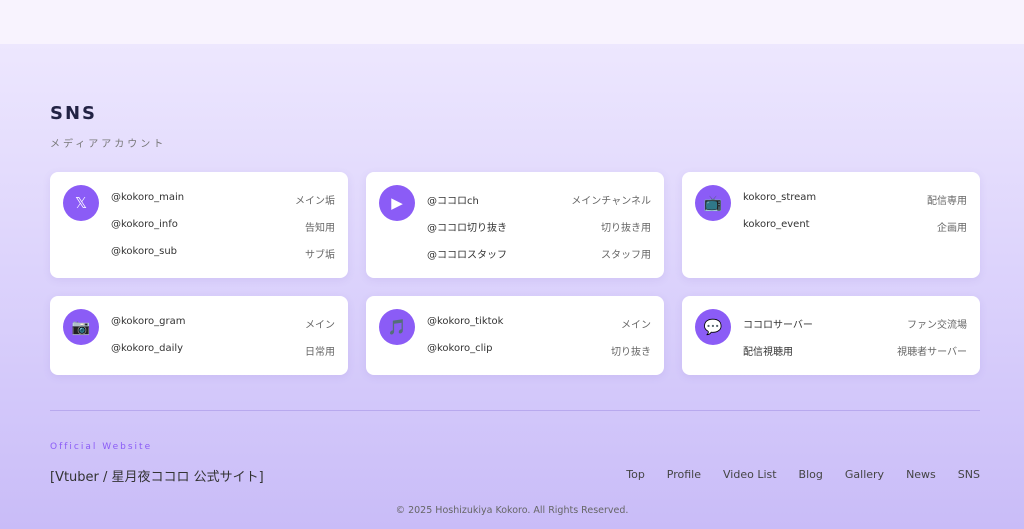 This screenshot has width=1024, height=529. I want to click on footer-label: Official Website, so click(101, 447).